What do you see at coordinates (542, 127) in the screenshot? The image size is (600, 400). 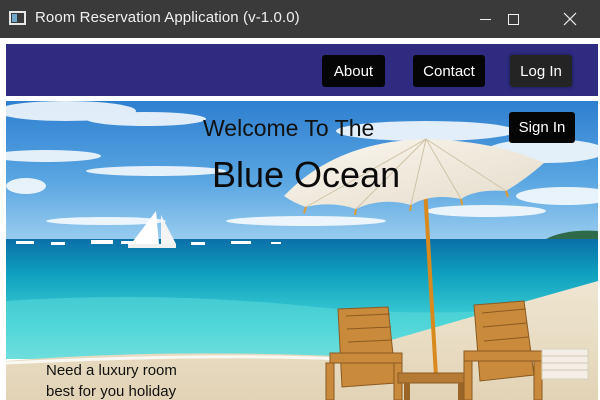 I see `sign-in-button: Sign In` at bounding box center [542, 127].